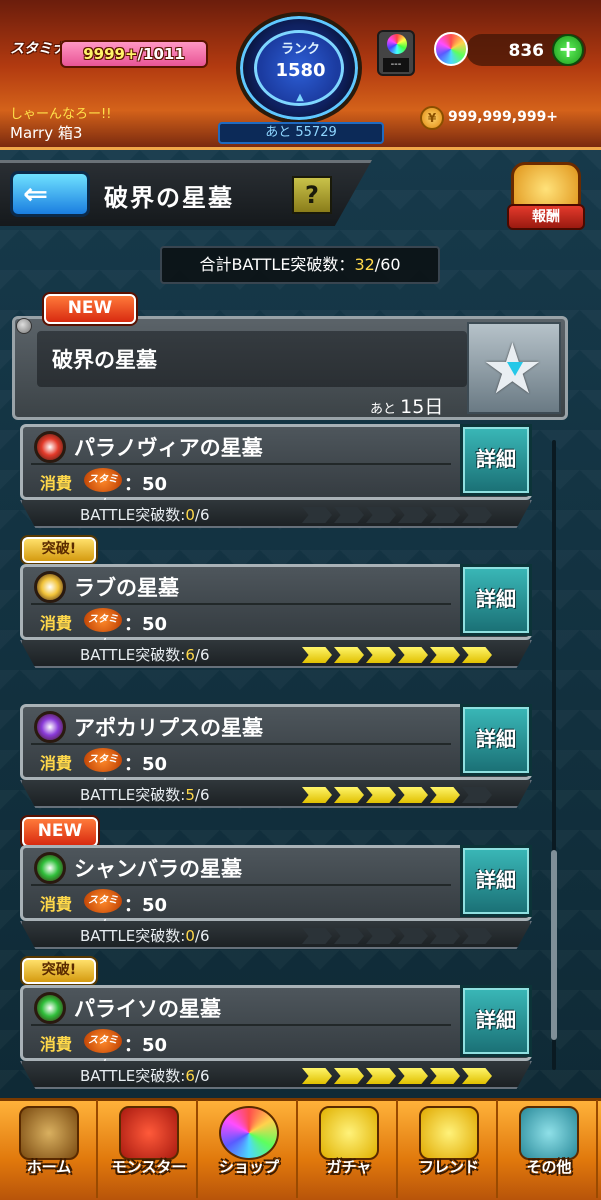 The image size is (601, 1200). Describe the element at coordinates (383, 409) in the screenshot. I see `remaining-prefix: あと` at that location.